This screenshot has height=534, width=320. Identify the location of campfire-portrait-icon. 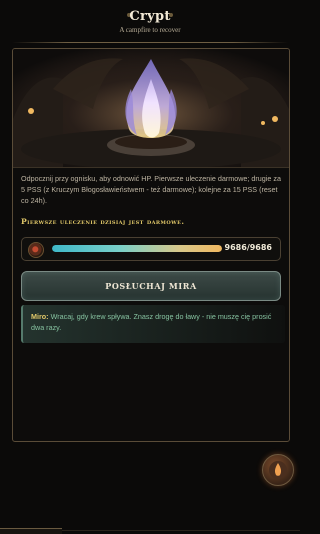
(278, 470).